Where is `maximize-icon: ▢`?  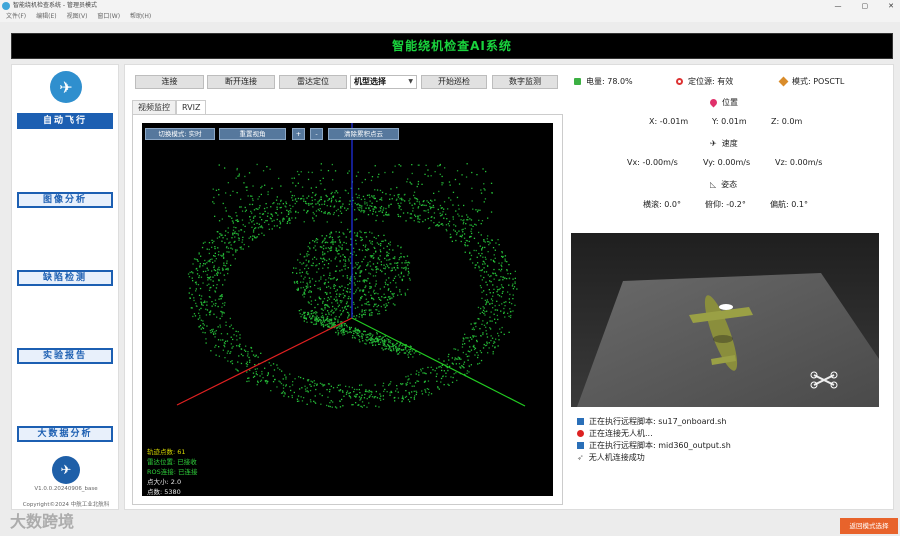 maximize-icon: ▢ is located at coordinates (865, 6).